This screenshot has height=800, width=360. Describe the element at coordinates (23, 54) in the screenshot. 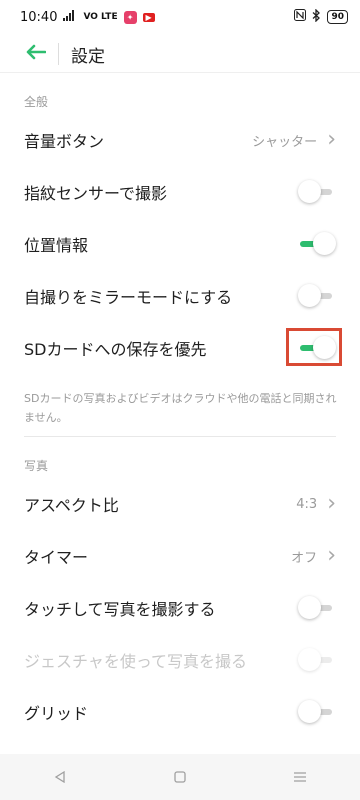

I see `back-button` at that location.